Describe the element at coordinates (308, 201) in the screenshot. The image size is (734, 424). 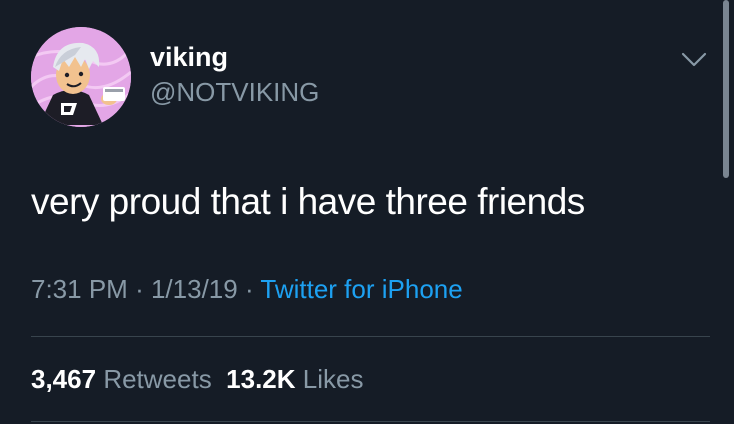
I see `tweet-text: very proud that i have three friends` at that location.